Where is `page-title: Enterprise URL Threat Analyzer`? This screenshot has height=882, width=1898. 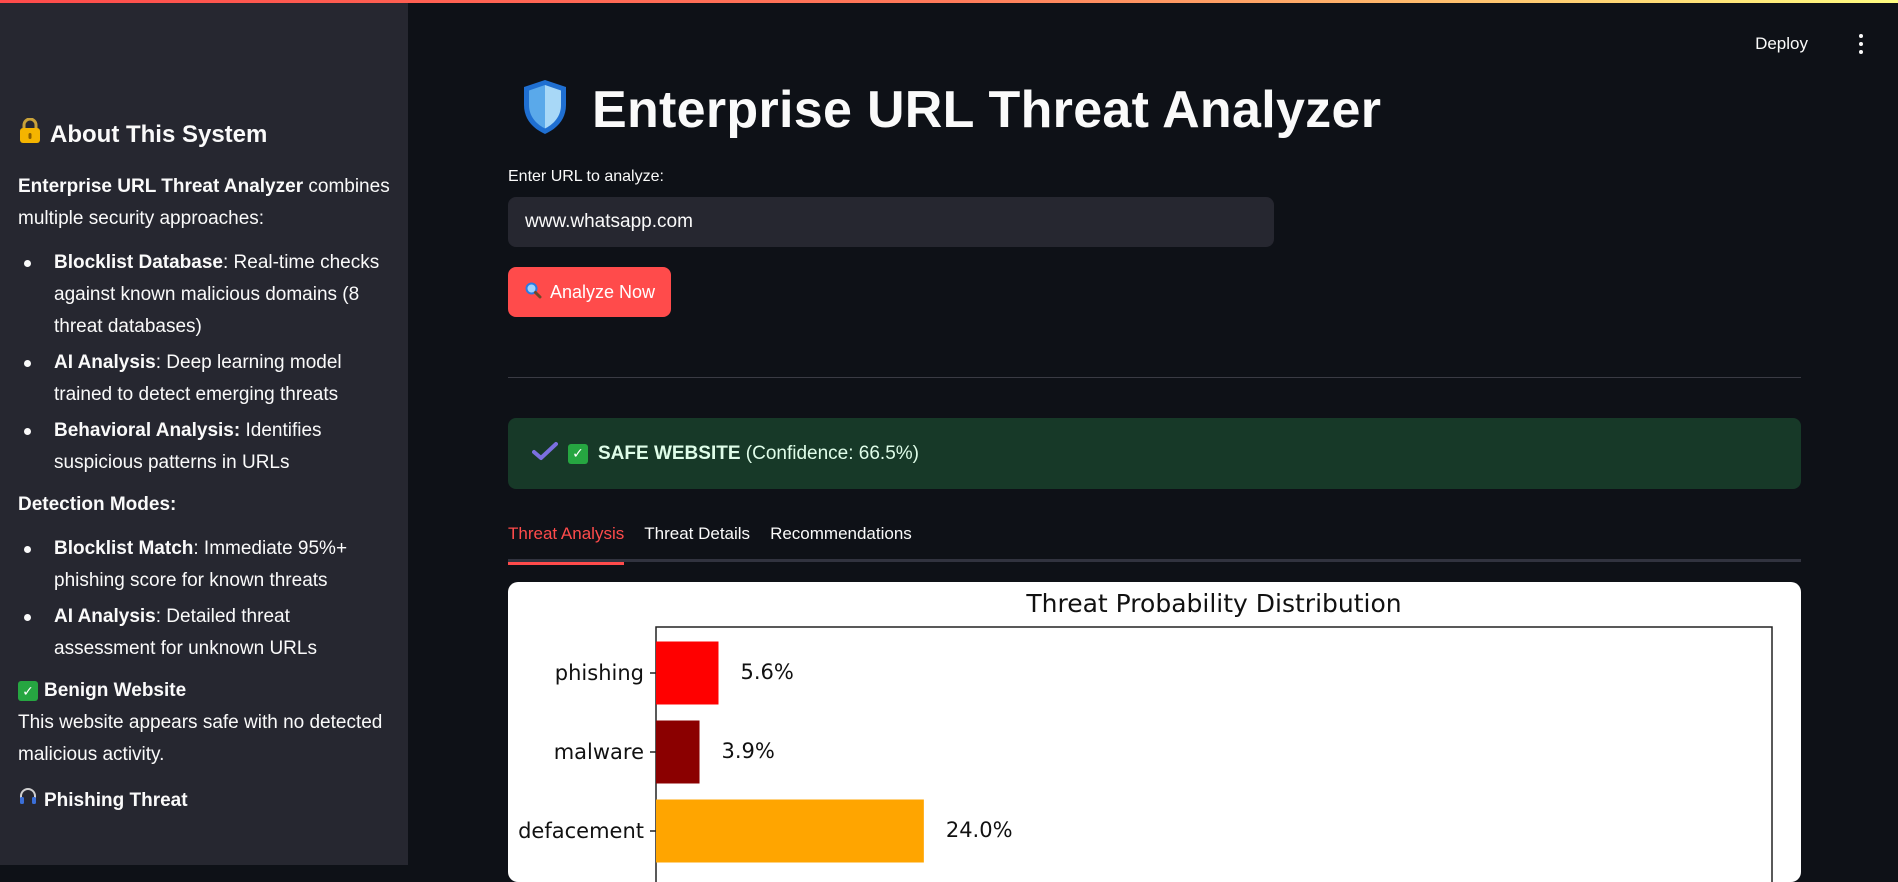
page-title: Enterprise URL Threat Analyzer is located at coordinates (950, 109).